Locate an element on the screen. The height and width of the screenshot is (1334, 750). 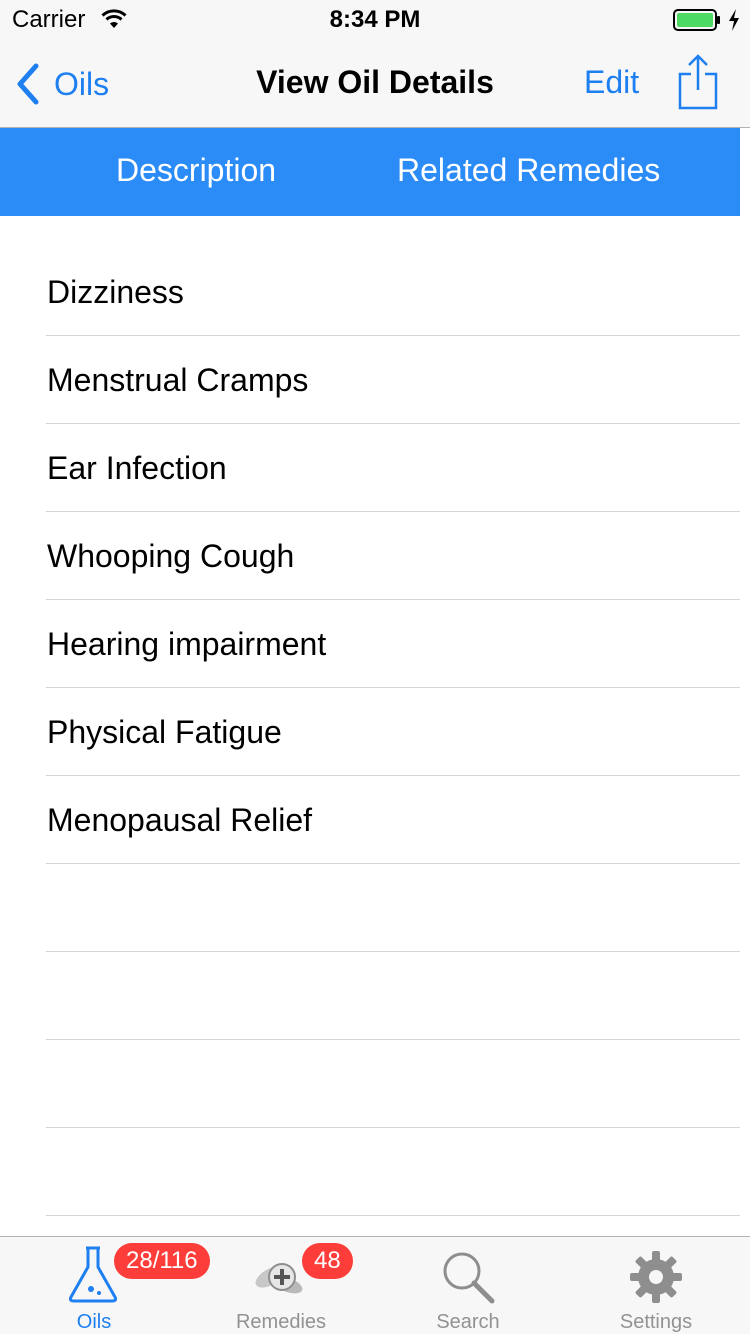
list-item: Hearing impairment is located at coordinates (393, 644).